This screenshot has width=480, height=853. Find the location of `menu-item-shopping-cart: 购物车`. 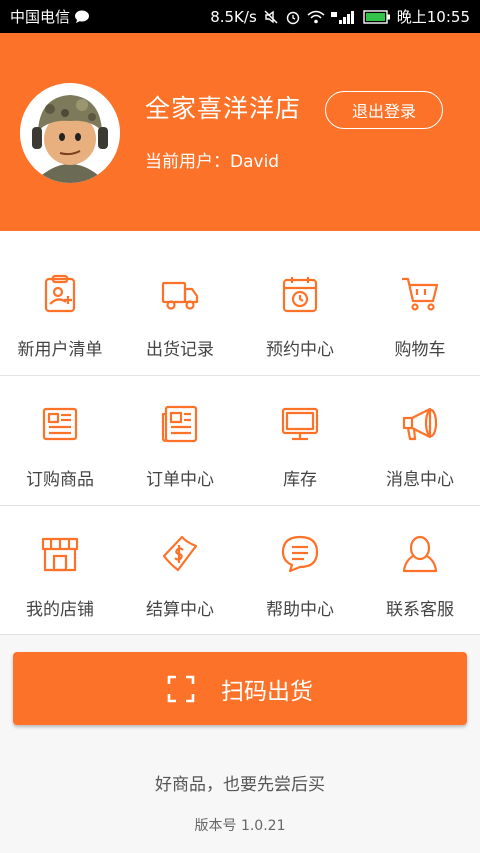

menu-item-shopping-cart: 购物车 is located at coordinates (420, 310).